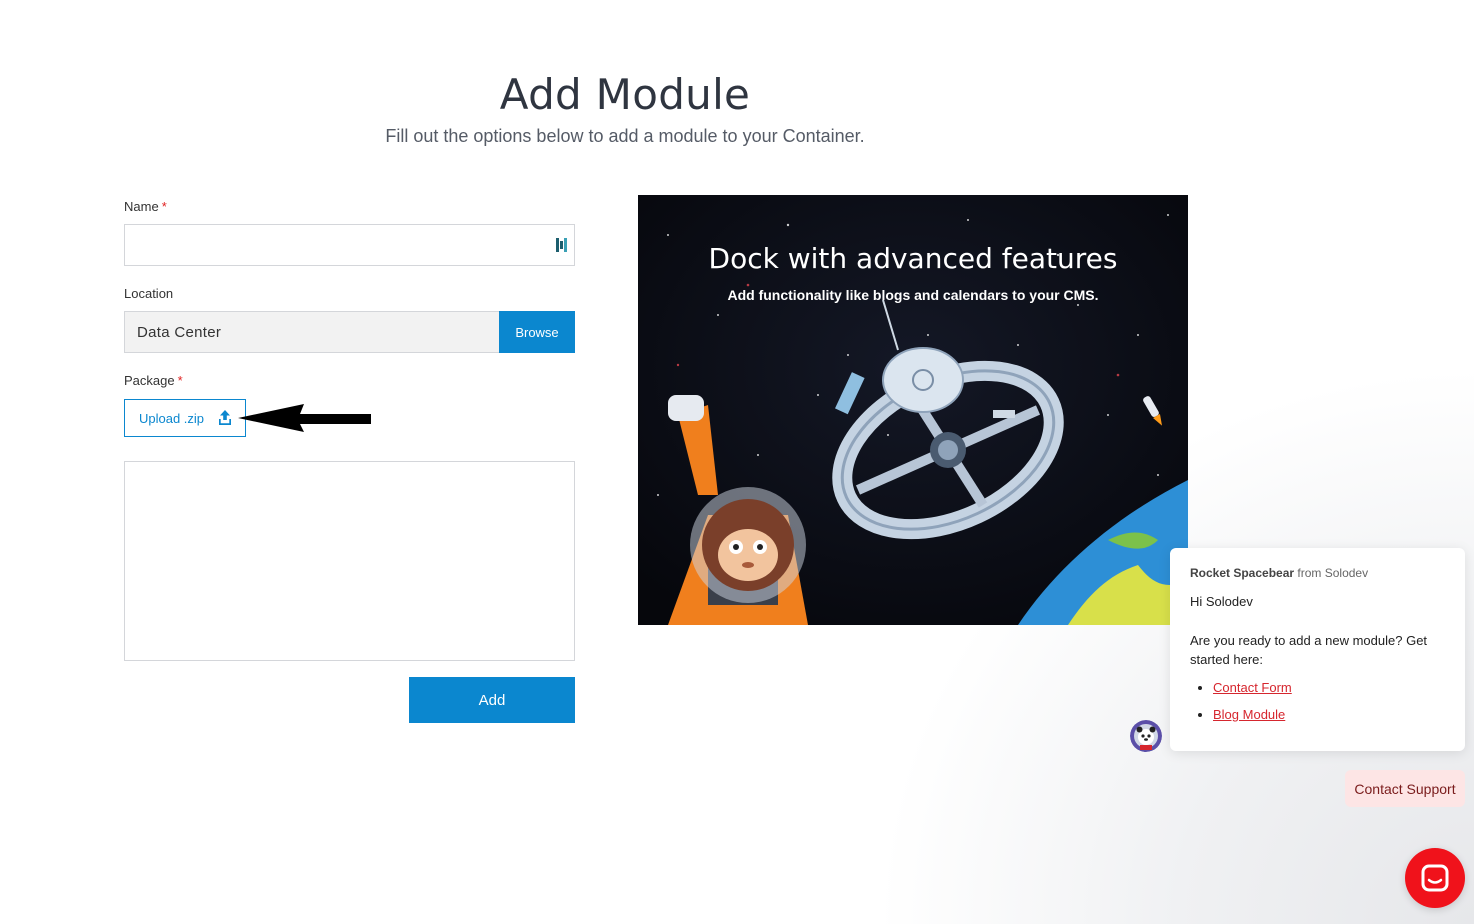  Describe the element at coordinates (1317, 701) in the screenshot. I see `chat-link-list: Contact Form Blog Module` at that location.